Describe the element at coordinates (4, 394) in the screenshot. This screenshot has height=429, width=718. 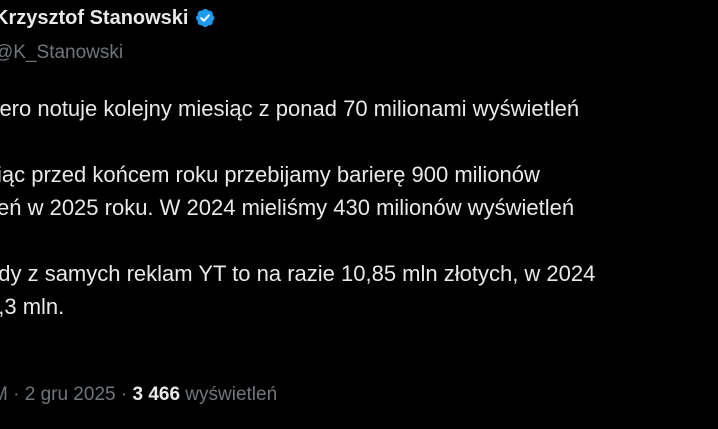
I see `tweet-time: M` at that location.